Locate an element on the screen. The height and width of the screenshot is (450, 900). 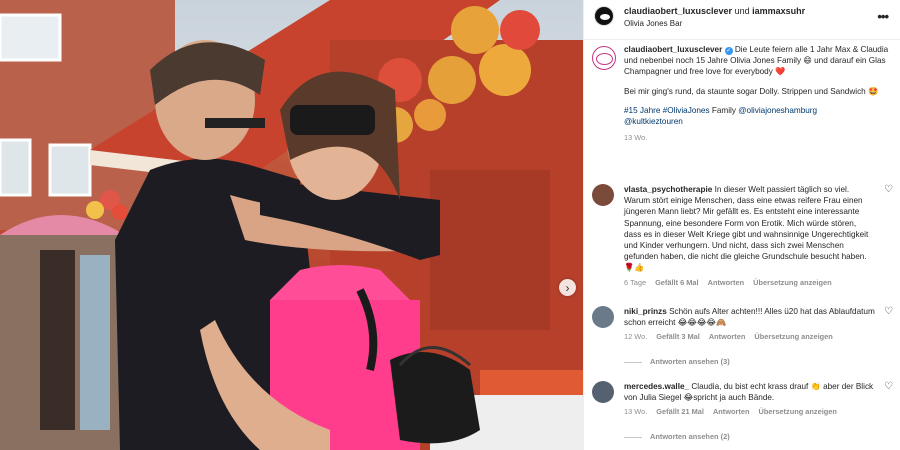
author-avatar is located at coordinates (604, 16).